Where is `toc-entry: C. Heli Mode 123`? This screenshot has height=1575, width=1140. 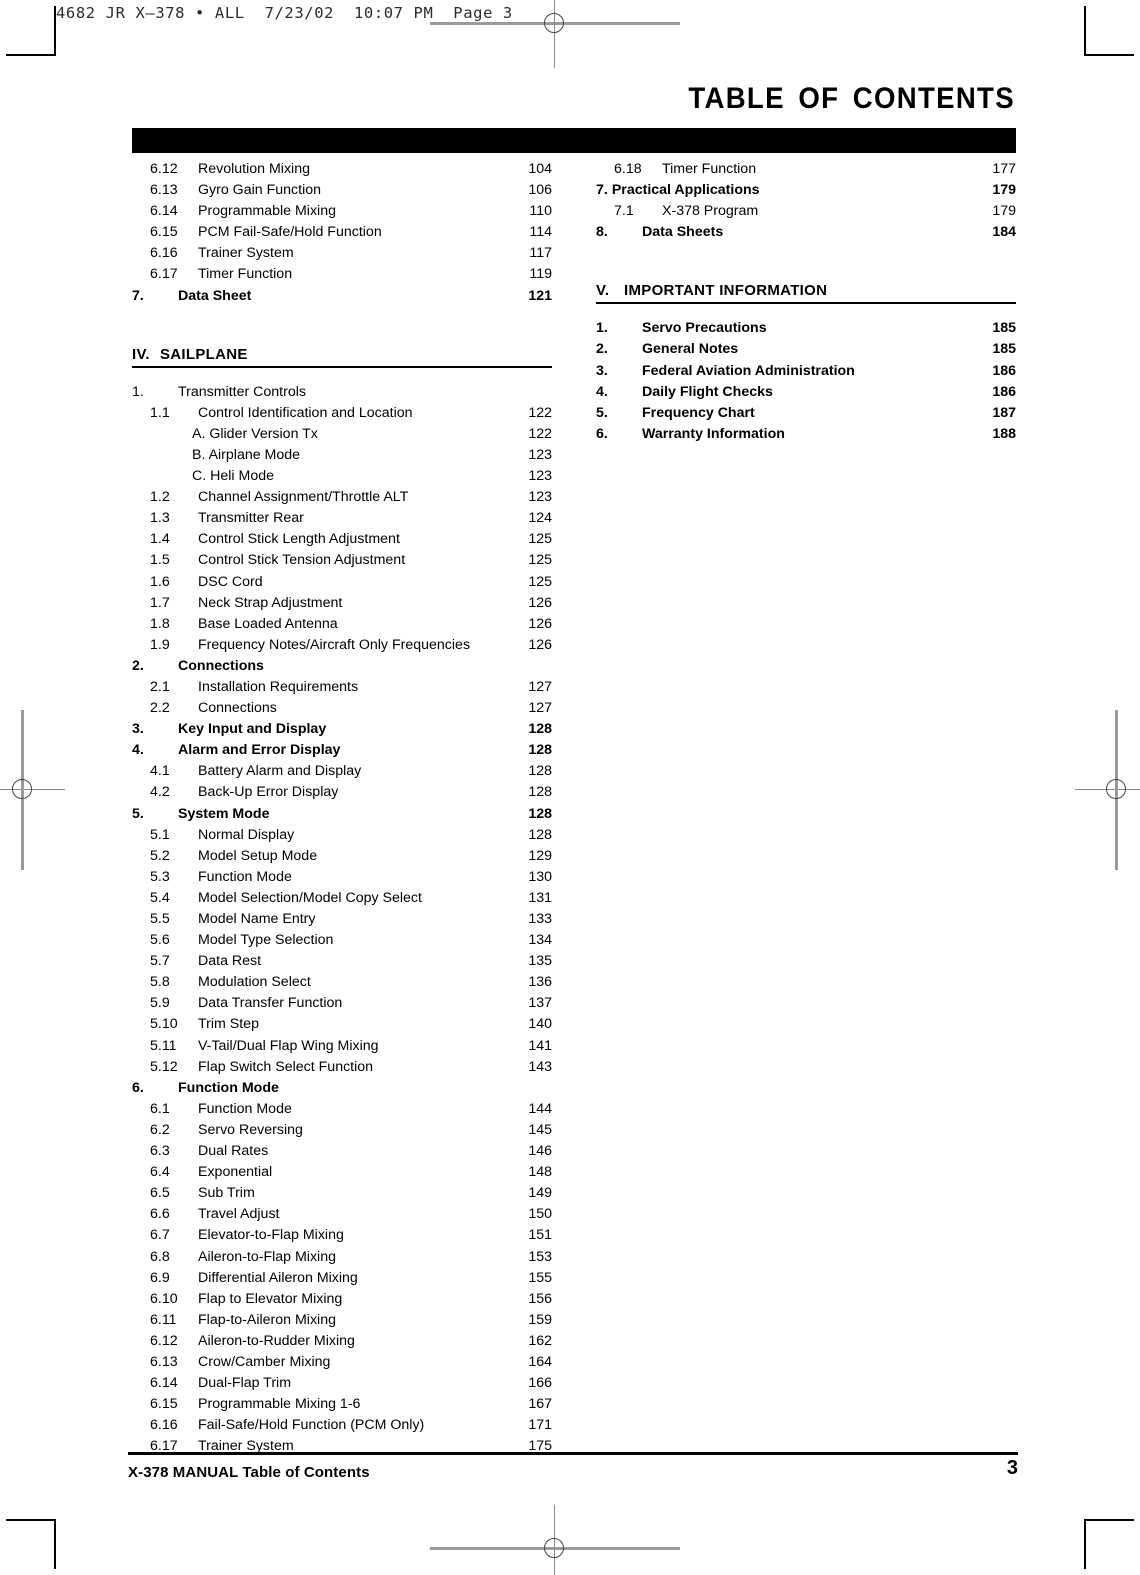
toc-entry: C. Heli Mode 123 is located at coordinates (342, 478).